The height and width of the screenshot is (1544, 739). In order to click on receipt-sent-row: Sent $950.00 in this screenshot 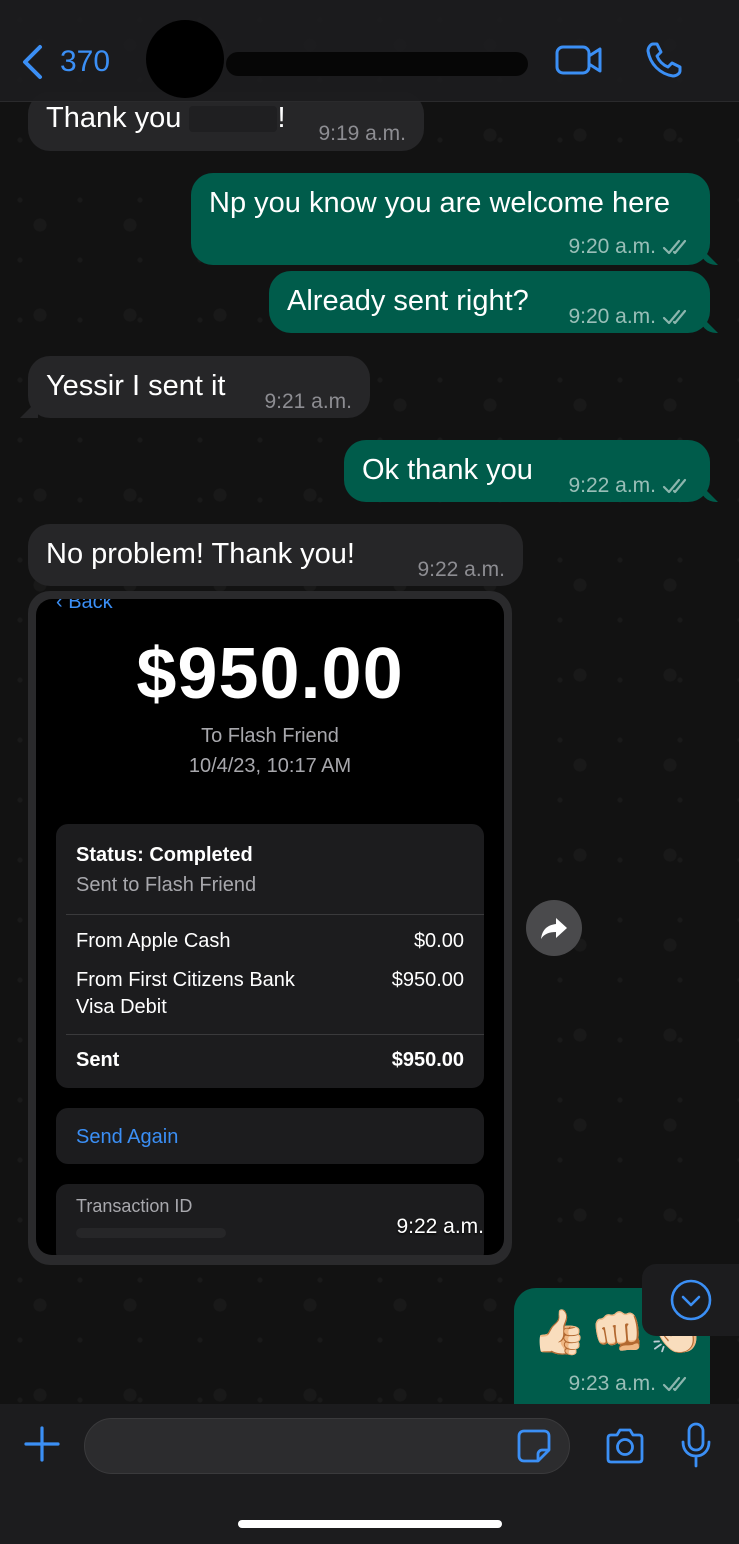, I will do `click(270, 1060)`.